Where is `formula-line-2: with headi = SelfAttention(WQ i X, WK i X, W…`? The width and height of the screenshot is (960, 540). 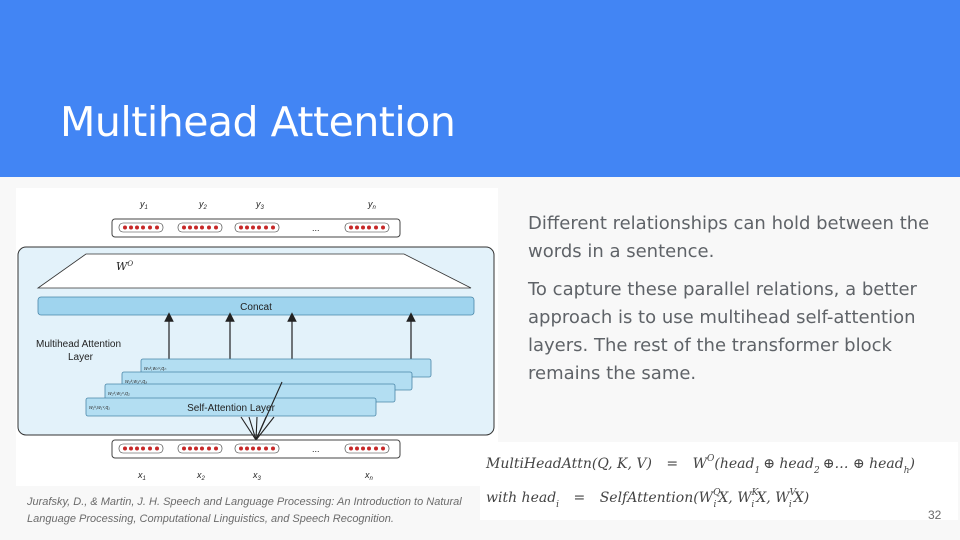
formula-line-2: with headi = SelfAttention(WQ i X, WK i X, W… is located at coordinates (647, 499).